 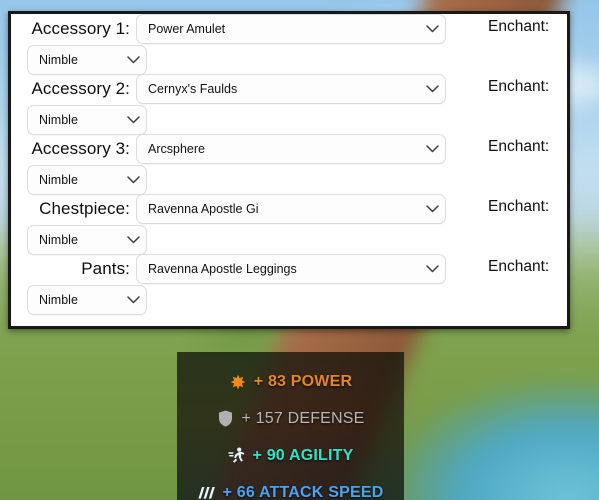 What do you see at coordinates (87, 180) in the screenshot?
I see `enchant-select-accessory-3: Nimble` at bounding box center [87, 180].